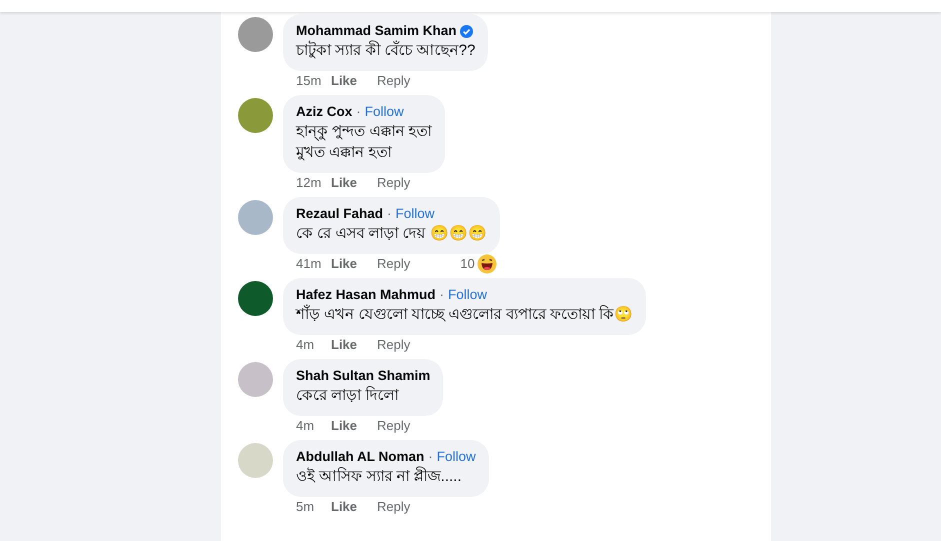 This screenshot has width=941, height=541. What do you see at coordinates (376, 31) in the screenshot?
I see `author-name: Mohammad Samim Khan` at bounding box center [376, 31].